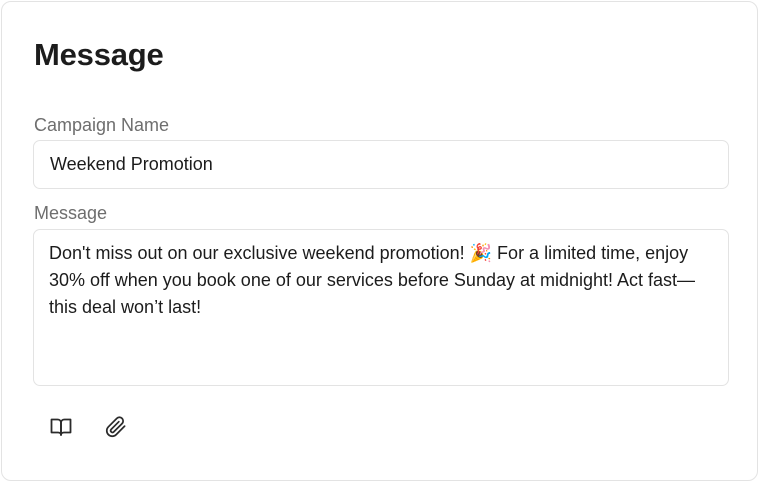 The image size is (761, 484). I want to click on attach-button, so click(116, 427).